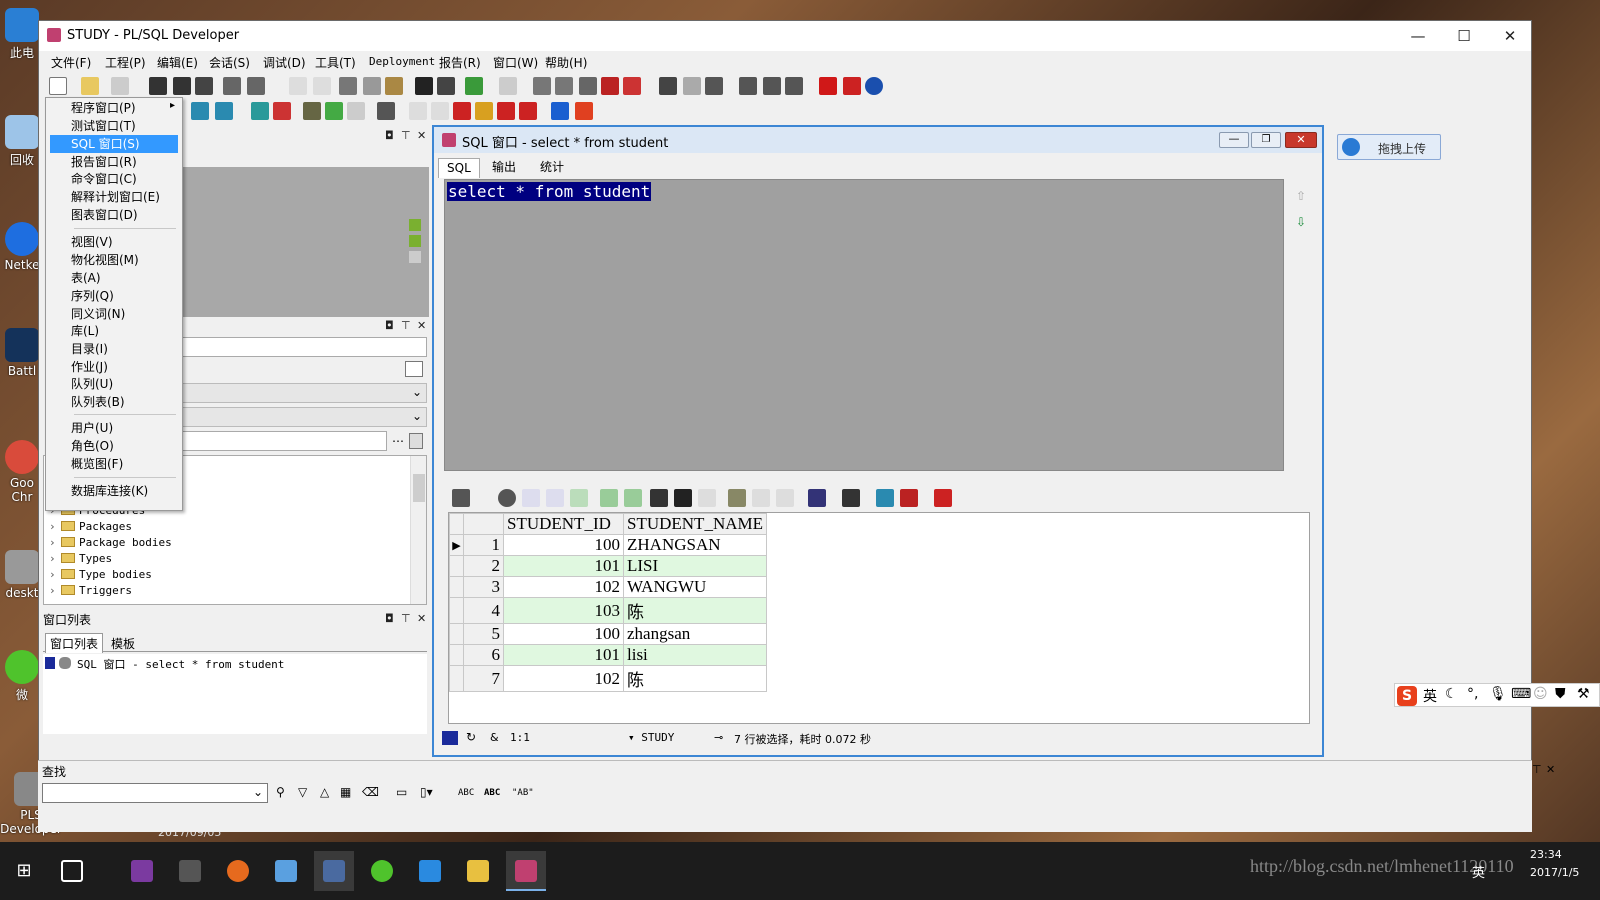 This screenshot has width=1600, height=900. I want to click on pdf-doc-icon, so click(852, 86).